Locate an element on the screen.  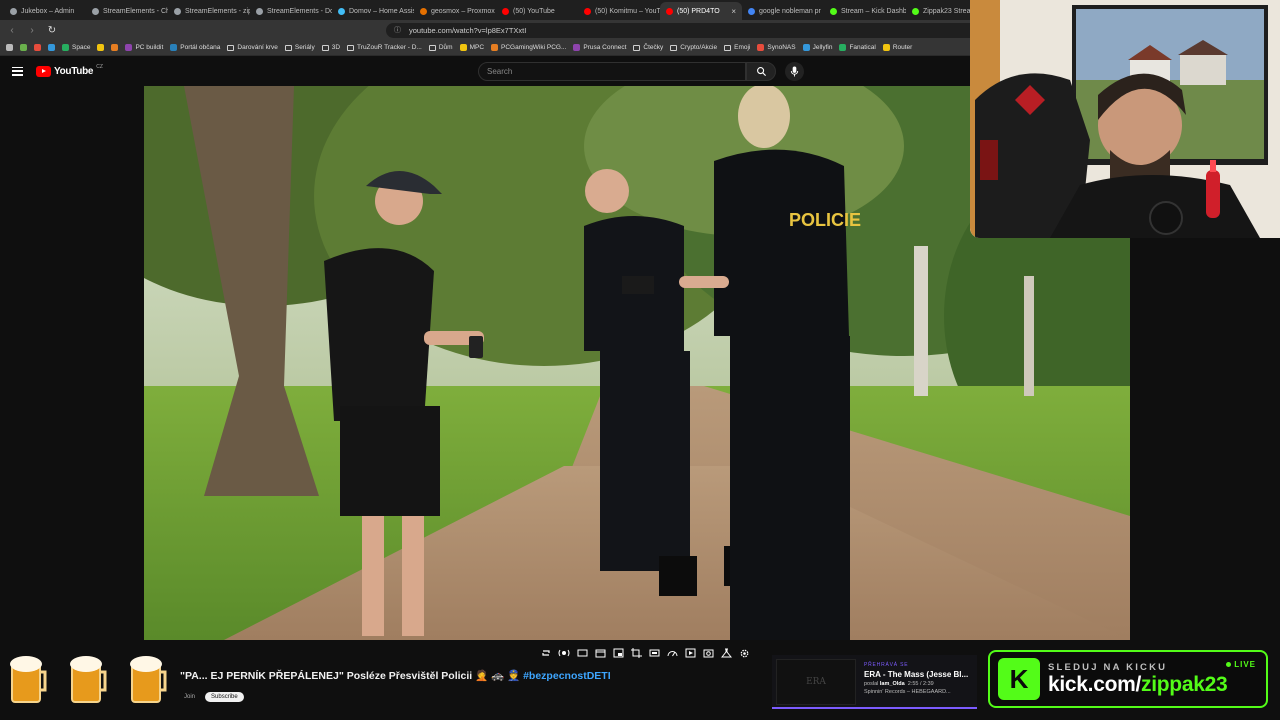
miniplayer-icon is located at coordinates (618, 653).